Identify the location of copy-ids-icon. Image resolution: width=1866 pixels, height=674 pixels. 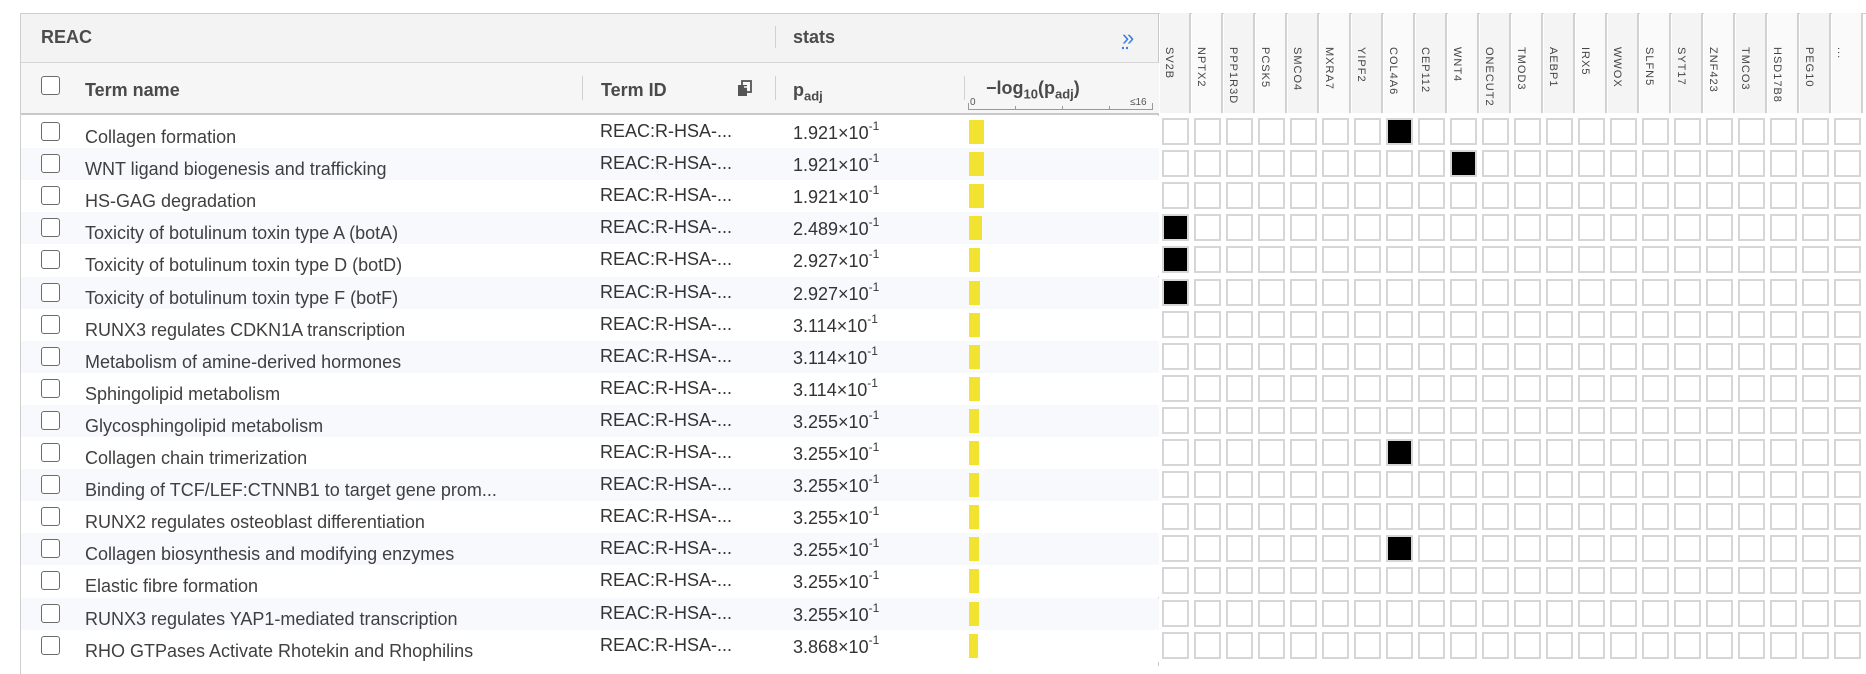
(745, 90).